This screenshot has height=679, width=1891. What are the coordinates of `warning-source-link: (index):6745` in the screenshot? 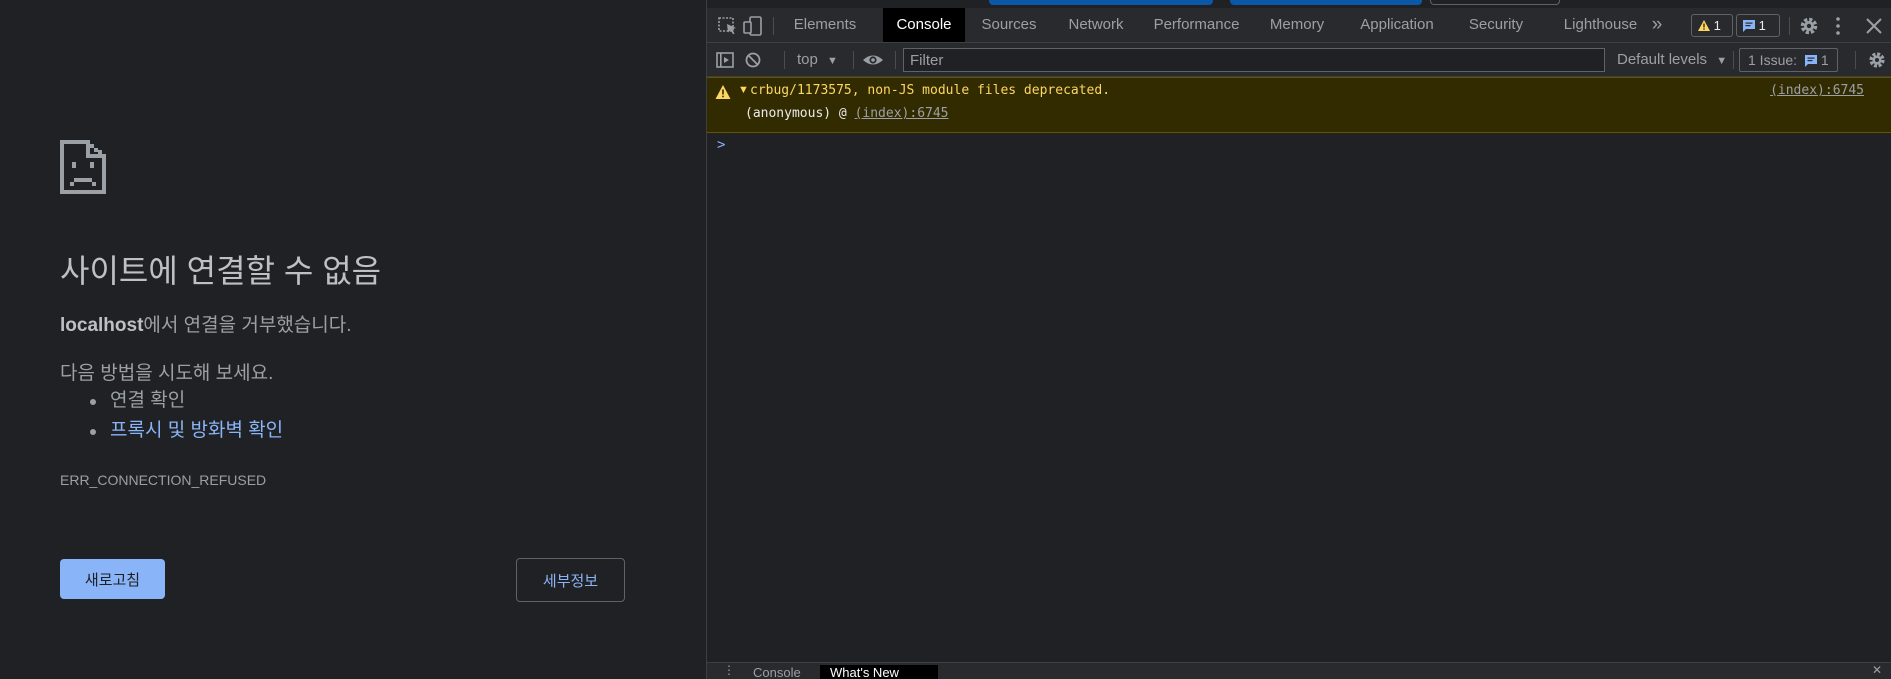 It's located at (1817, 90).